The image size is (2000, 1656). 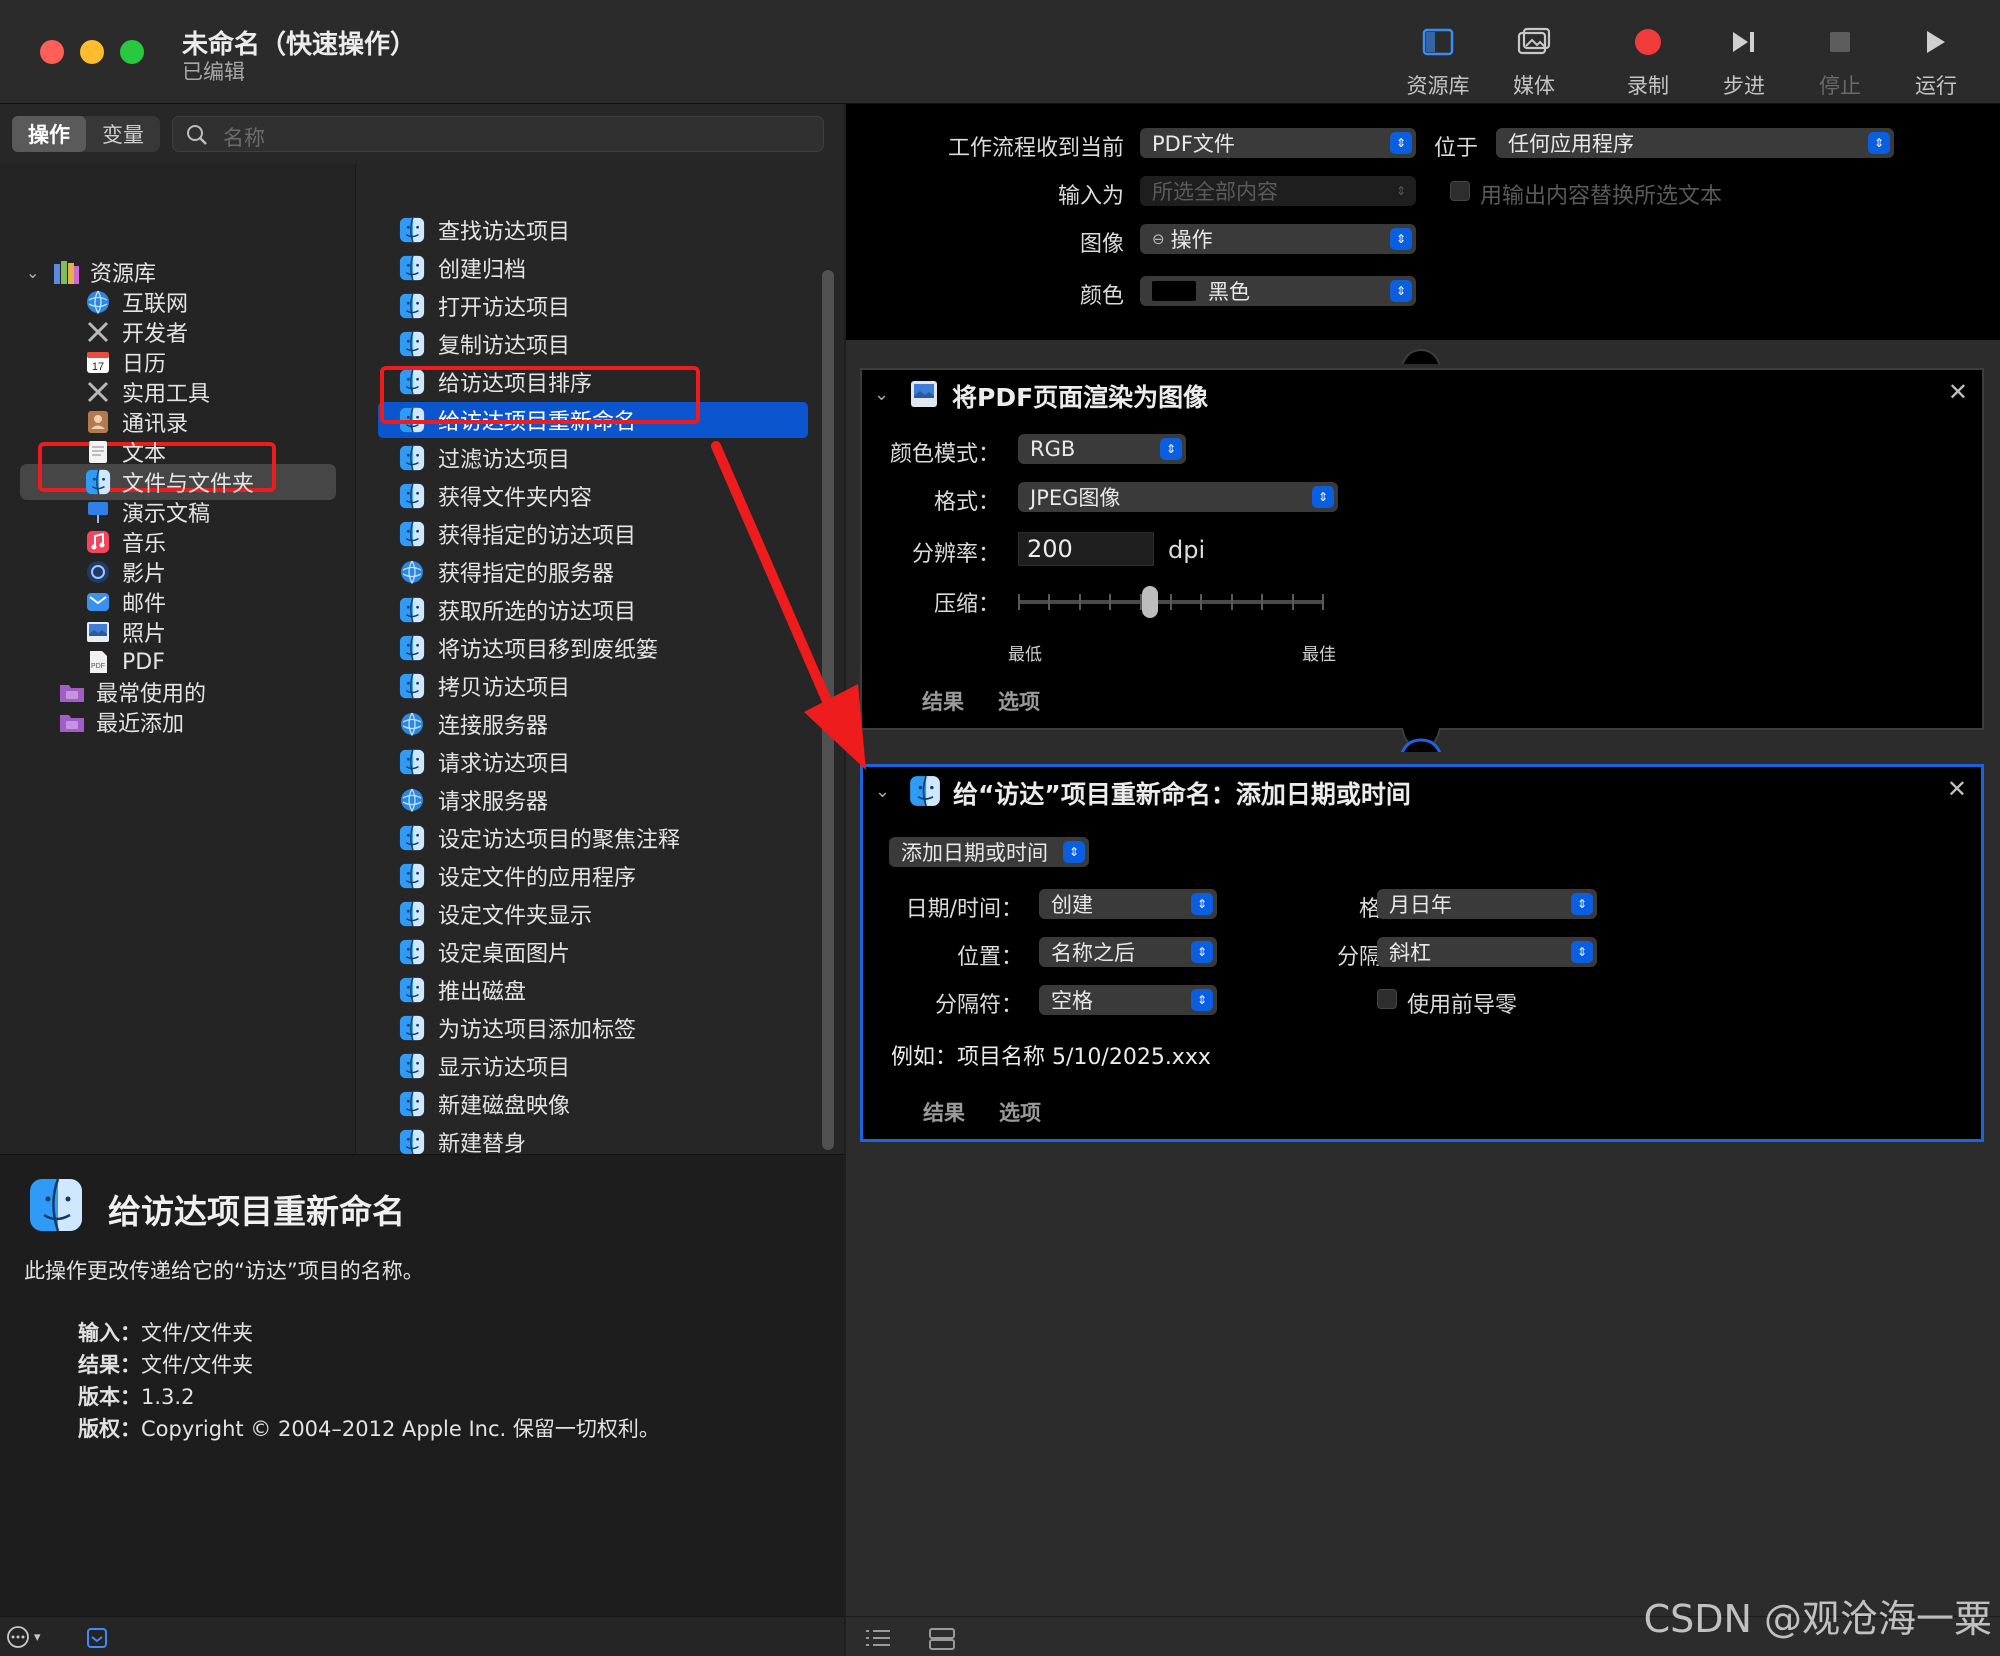 What do you see at coordinates (18, 1637) in the screenshot?
I see `more-icon` at bounding box center [18, 1637].